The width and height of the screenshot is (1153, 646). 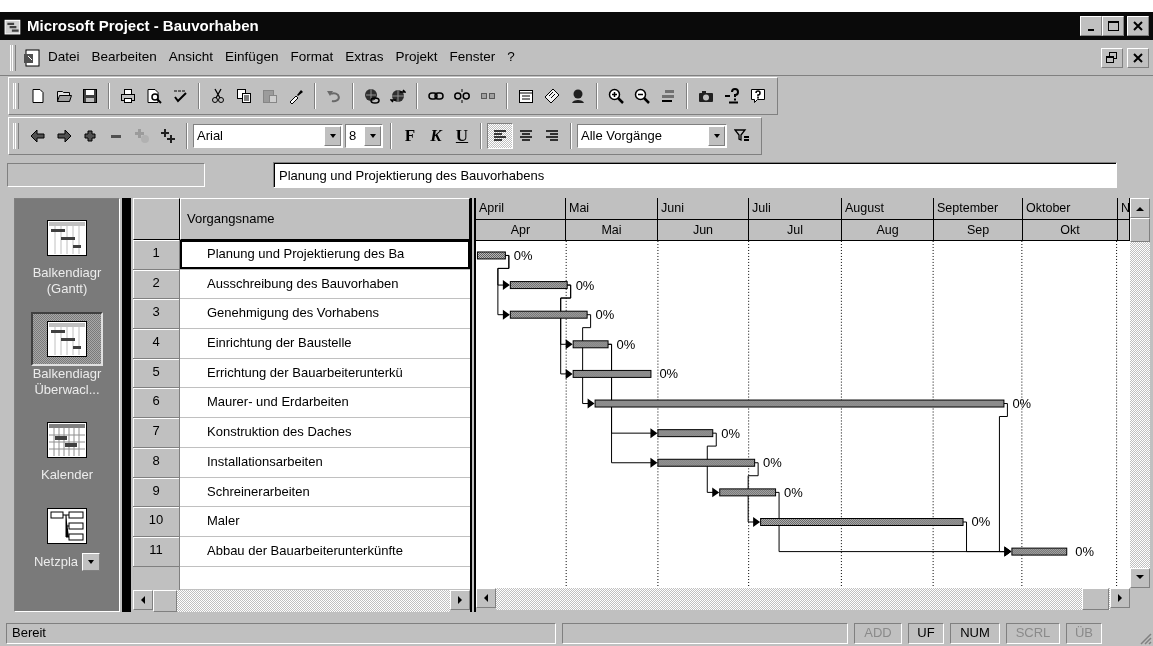 What do you see at coordinates (325, 344) in the screenshot?
I see `task-name-cell: Einrichtung der Baustelle` at bounding box center [325, 344].